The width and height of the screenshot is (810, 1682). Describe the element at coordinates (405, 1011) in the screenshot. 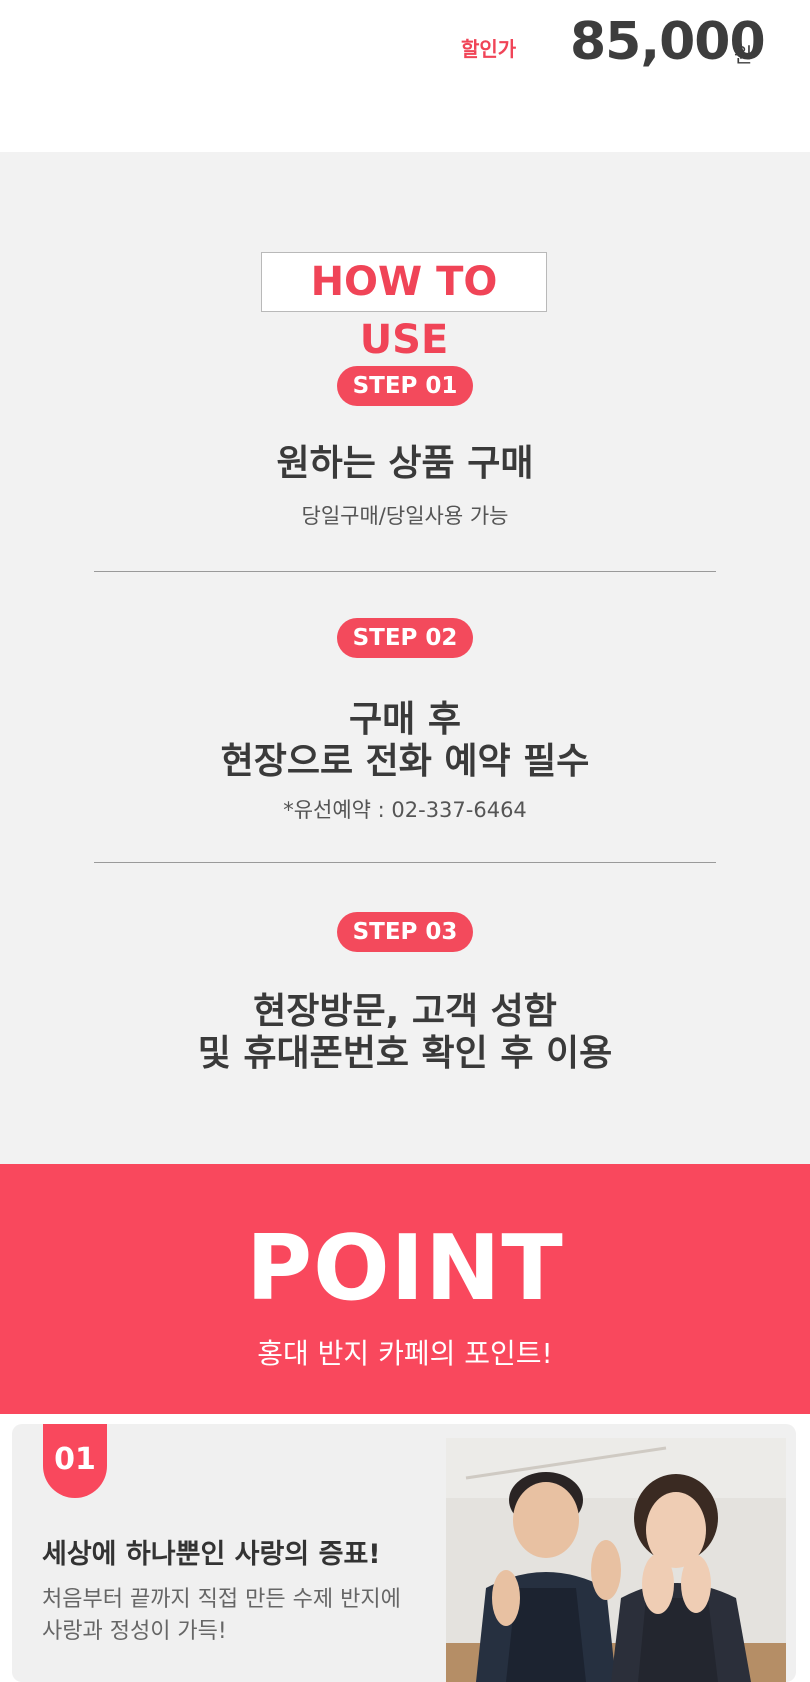

I see `step-03-title-line-1: 현장방문, 고객 성함` at that location.